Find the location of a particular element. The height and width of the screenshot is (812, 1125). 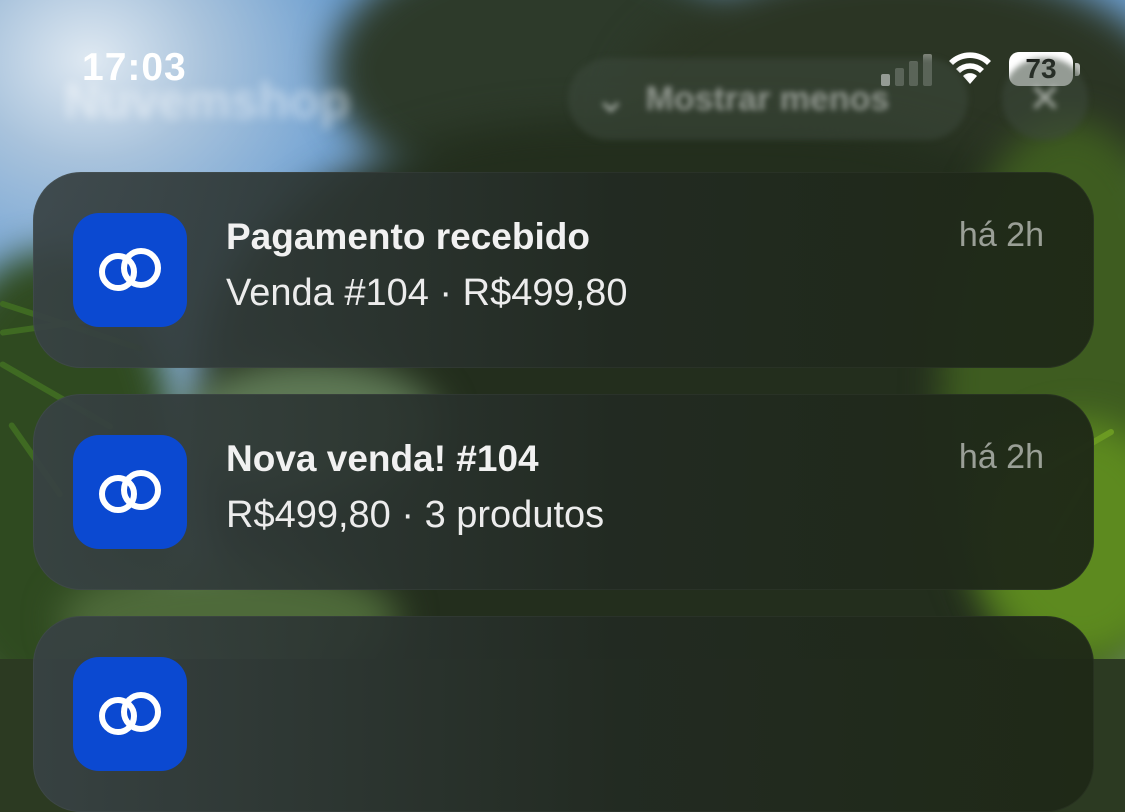

chevron-down-icon: ⌄ is located at coordinates (611, 99).